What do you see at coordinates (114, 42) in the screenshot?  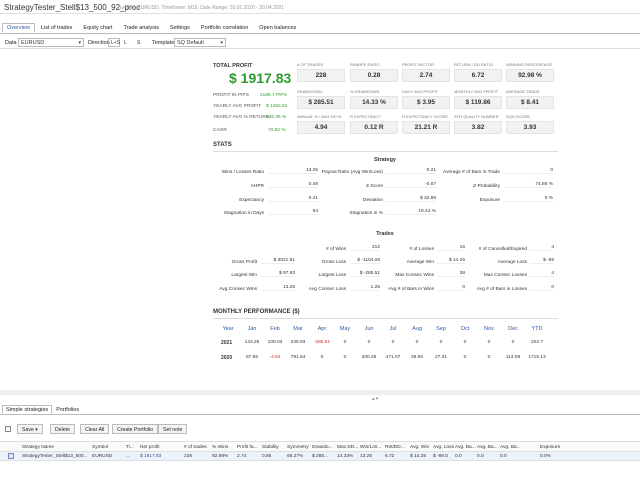 I see `direction-ls: L+S` at bounding box center [114, 42].